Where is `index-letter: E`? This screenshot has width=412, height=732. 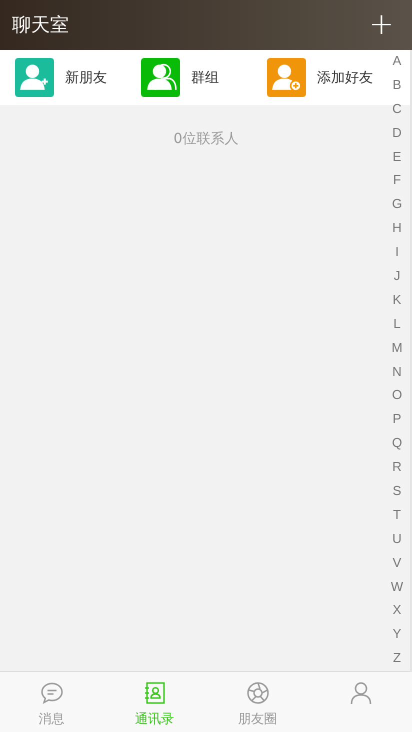
index-letter: E is located at coordinates (397, 156).